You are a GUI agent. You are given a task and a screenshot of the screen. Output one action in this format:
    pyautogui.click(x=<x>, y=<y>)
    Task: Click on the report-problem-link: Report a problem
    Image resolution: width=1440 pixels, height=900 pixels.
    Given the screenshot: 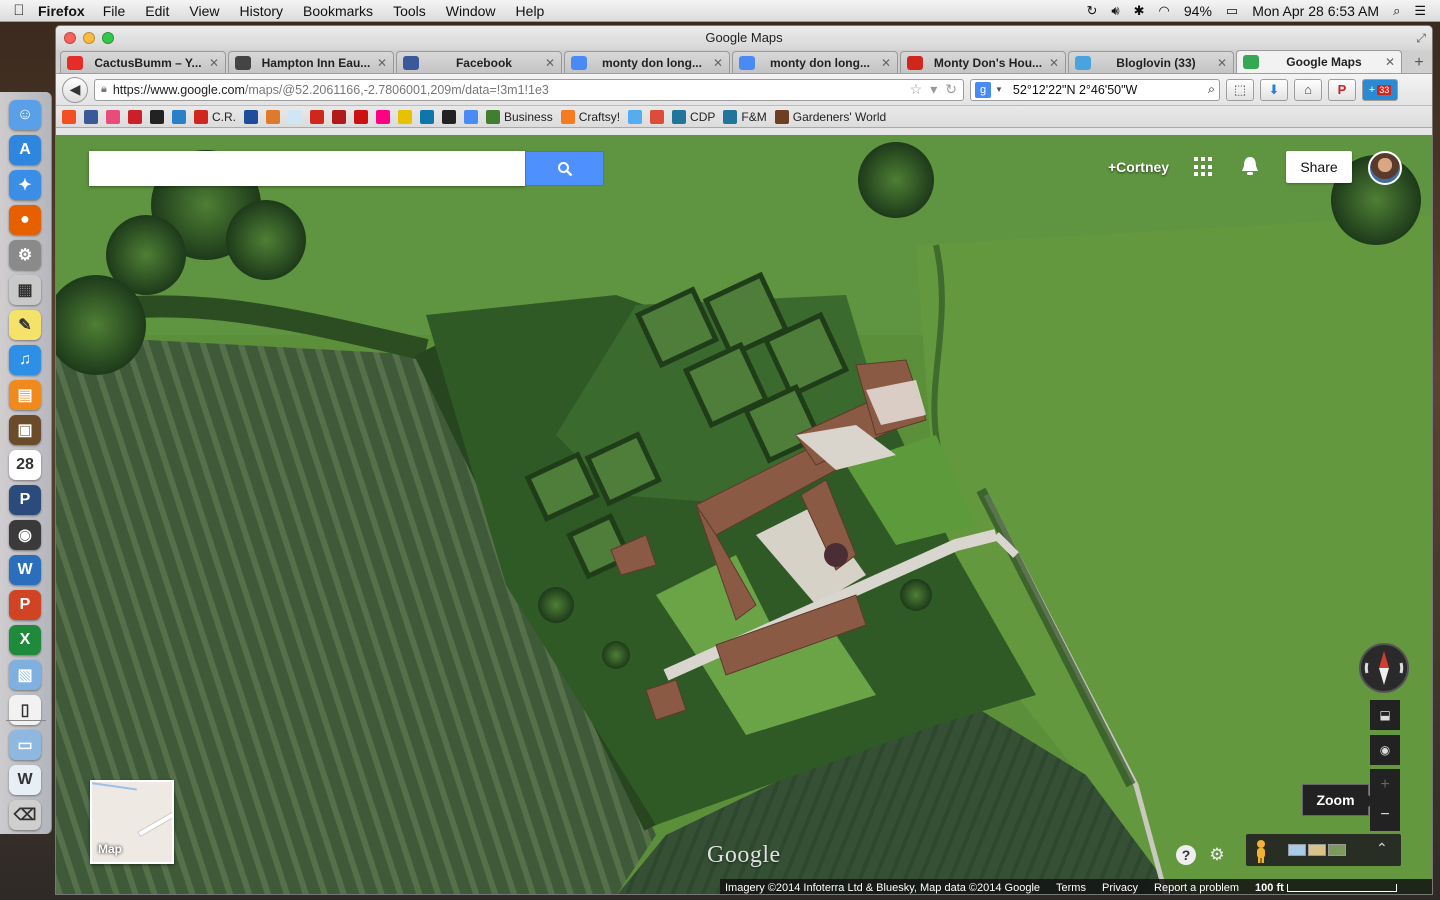 What is the action you would take?
    pyautogui.click(x=1196, y=888)
    